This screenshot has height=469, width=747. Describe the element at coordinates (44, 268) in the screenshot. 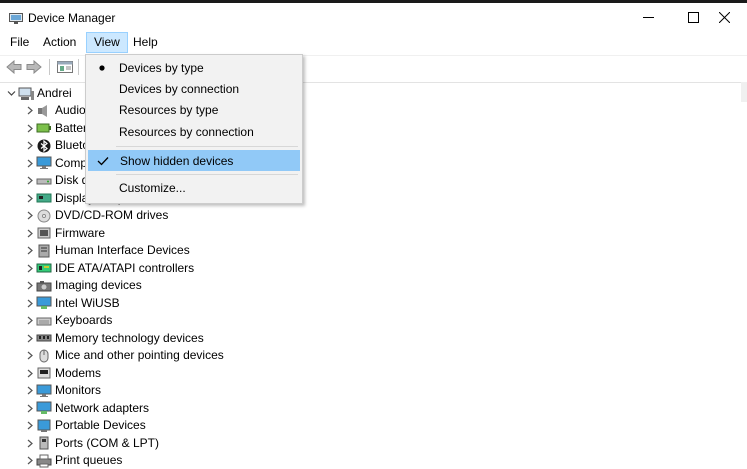

I see `ide-icon` at that location.